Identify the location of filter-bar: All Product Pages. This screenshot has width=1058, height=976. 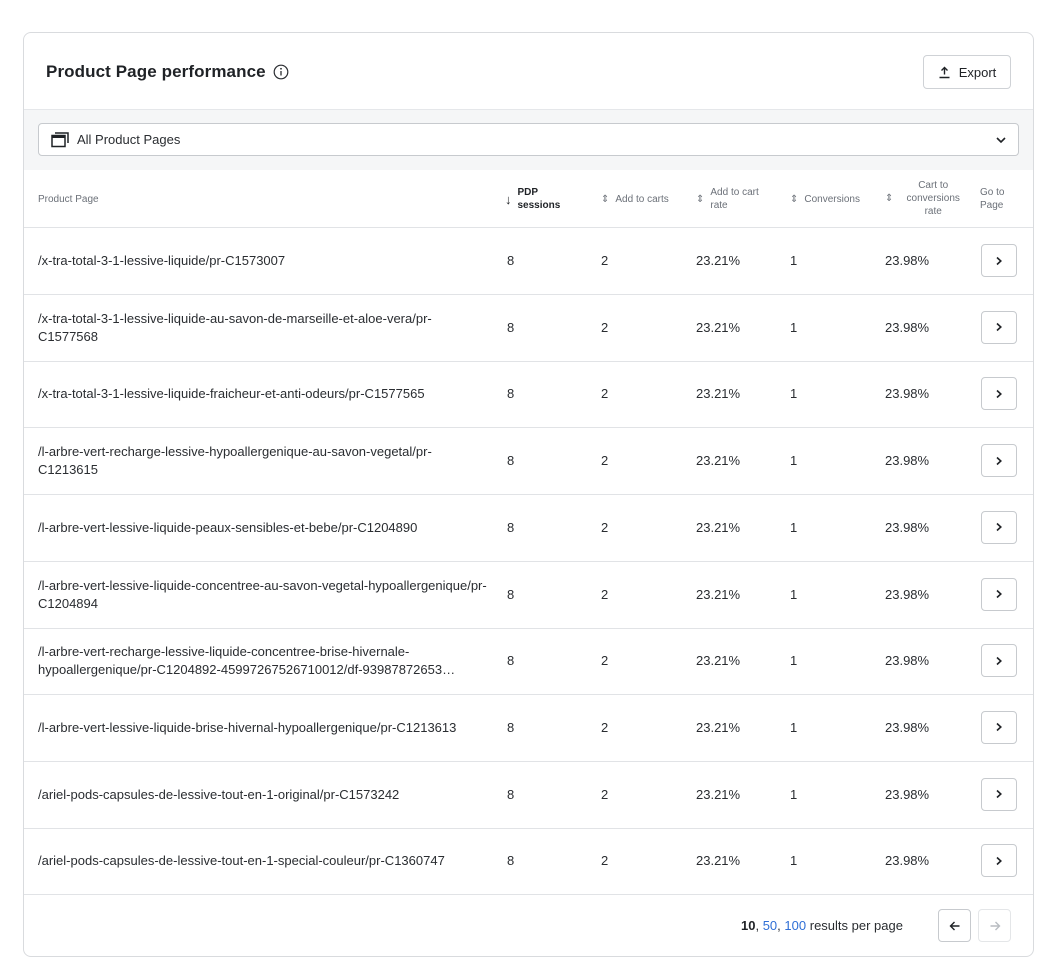
(528, 140).